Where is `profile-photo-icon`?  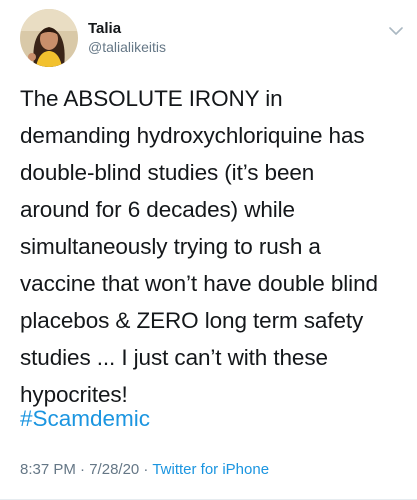
profile-photo-icon is located at coordinates (49, 38).